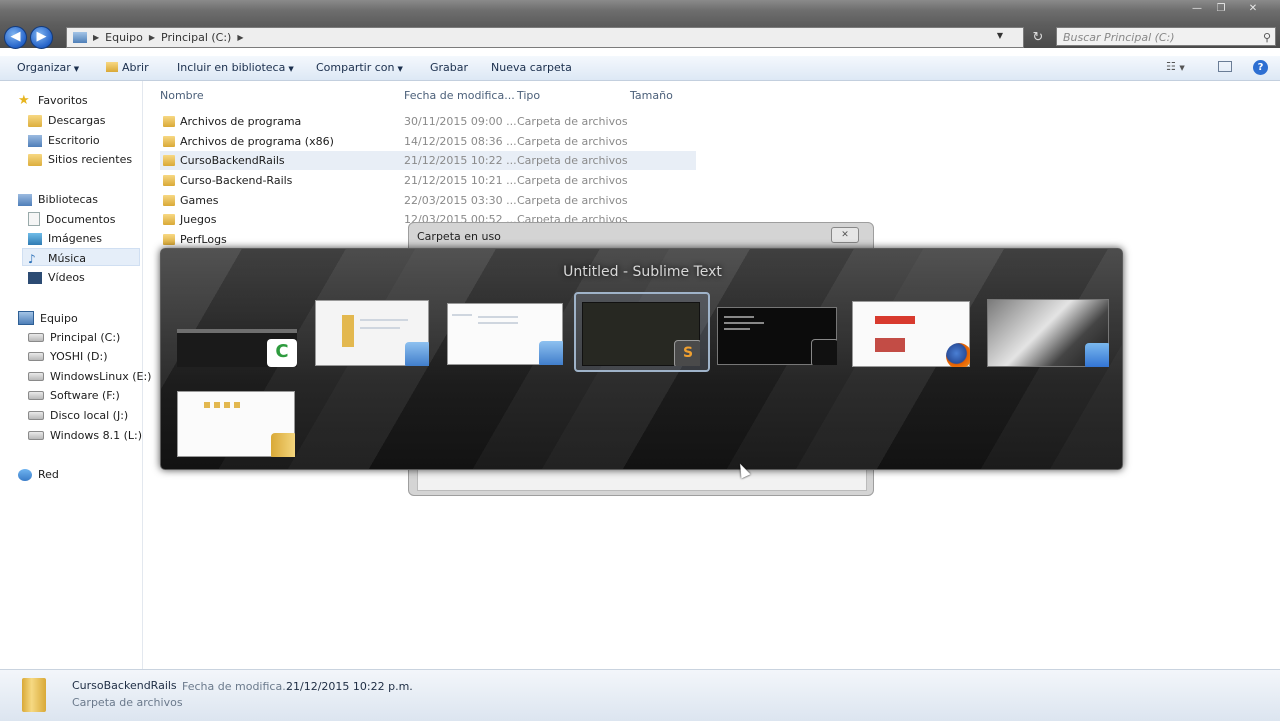 This screenshot has height=721, width=1280. What do you see at coordinates (80, 159) in the screenshot?
I see `nav-recent: Sitios recientes` at bounding box center [80, 159].